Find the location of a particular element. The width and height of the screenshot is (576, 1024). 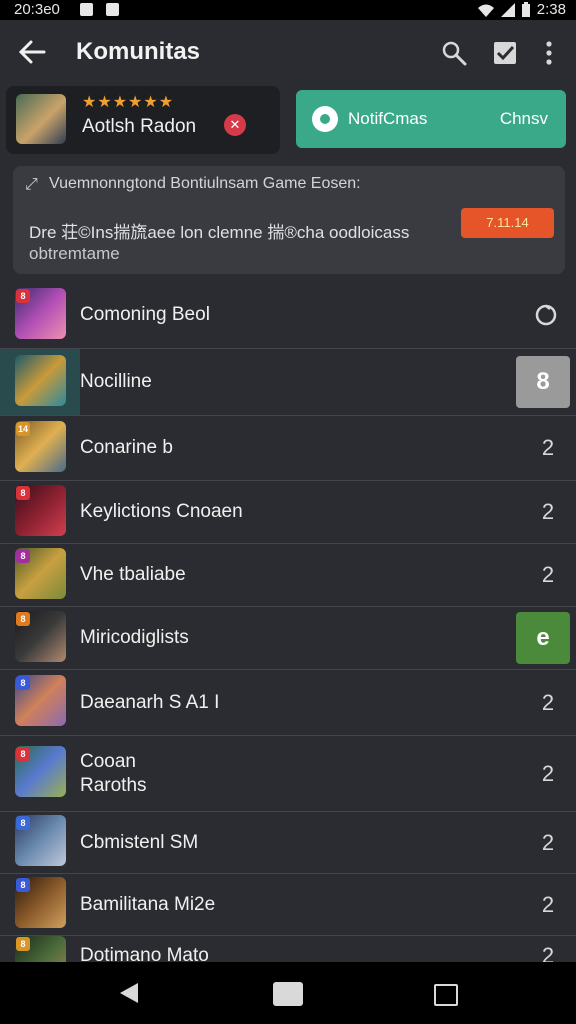

search-icon is located at coordinates (454, 53).